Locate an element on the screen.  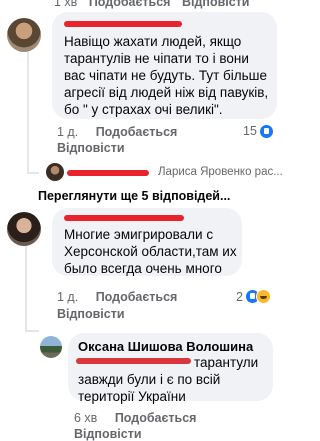
reaction-count-2: 2 is located at coordinates (253, 296).